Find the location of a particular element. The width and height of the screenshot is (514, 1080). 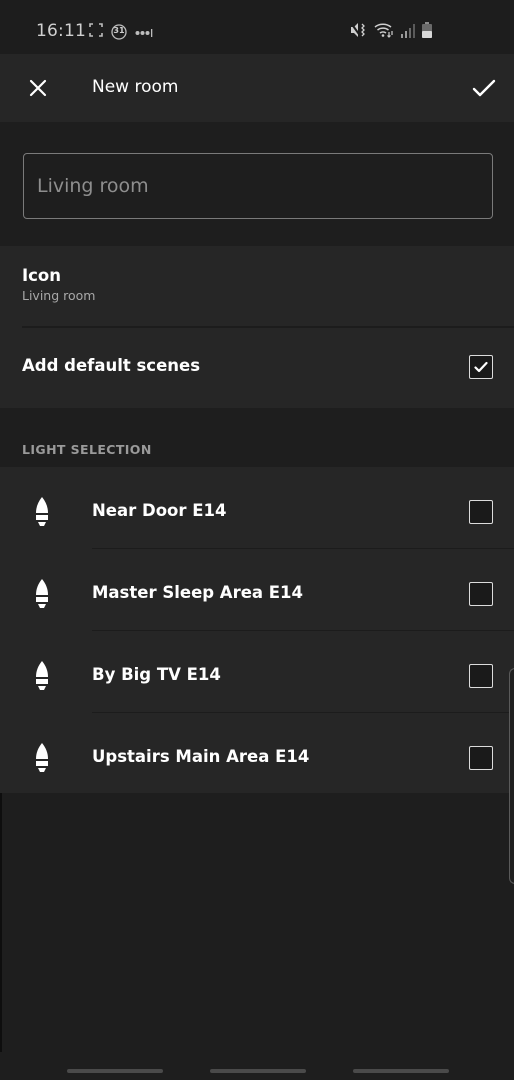

default-scenes-label: Add default scenes is located at coordinates (111, 365).